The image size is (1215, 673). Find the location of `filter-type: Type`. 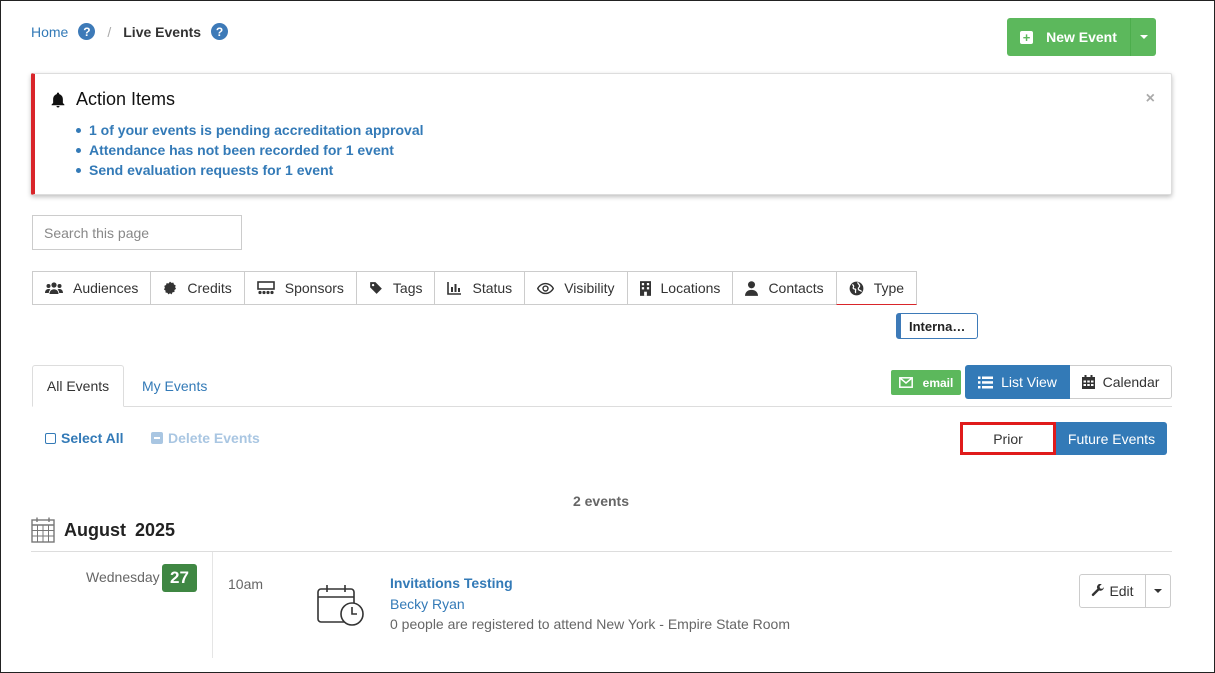

filter-type: Type is located at coordinates (876, 288).